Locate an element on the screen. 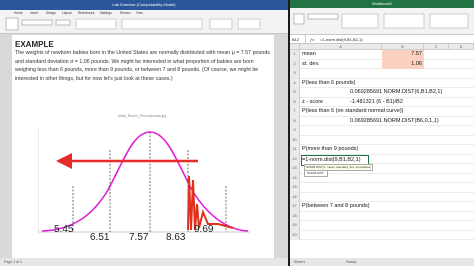 The image size is (474, 266). row-number: 15 is located at coordinates (295, 188).